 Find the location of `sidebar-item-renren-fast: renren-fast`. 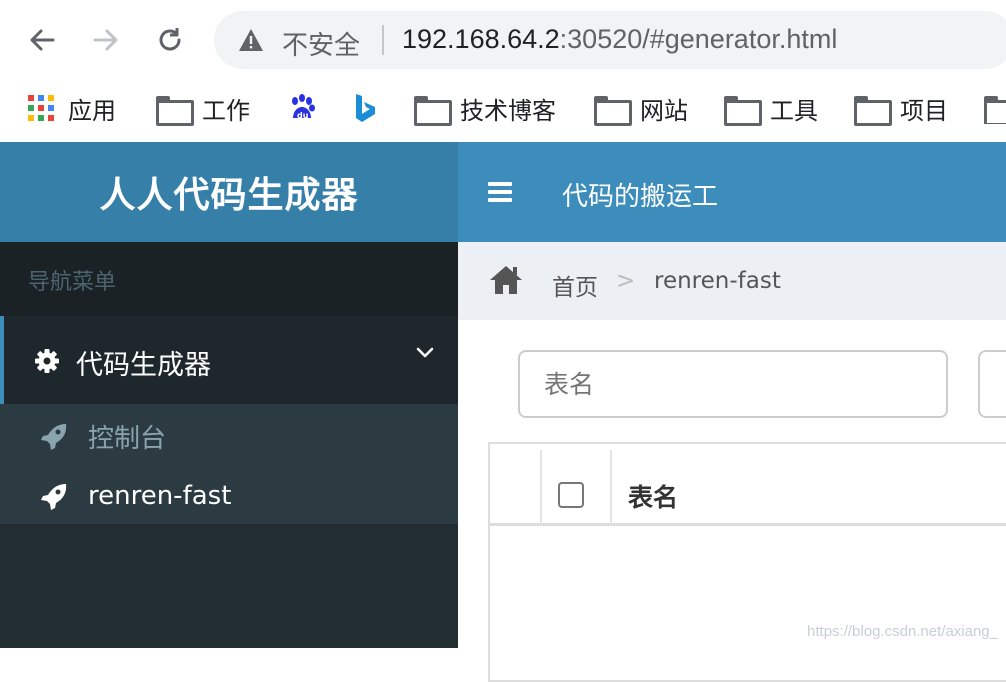

sidebar-item-renren-fast: renren-fast is located at coordinates (135, 496).